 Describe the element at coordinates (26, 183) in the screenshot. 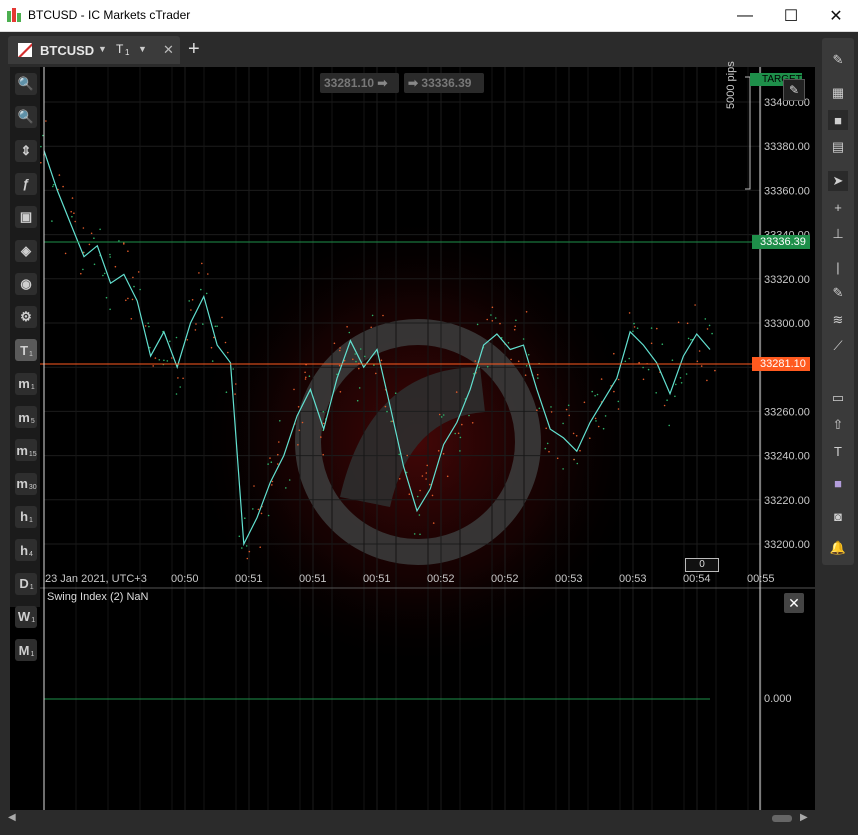

I see `indicators-icon: ƒ` at that location.